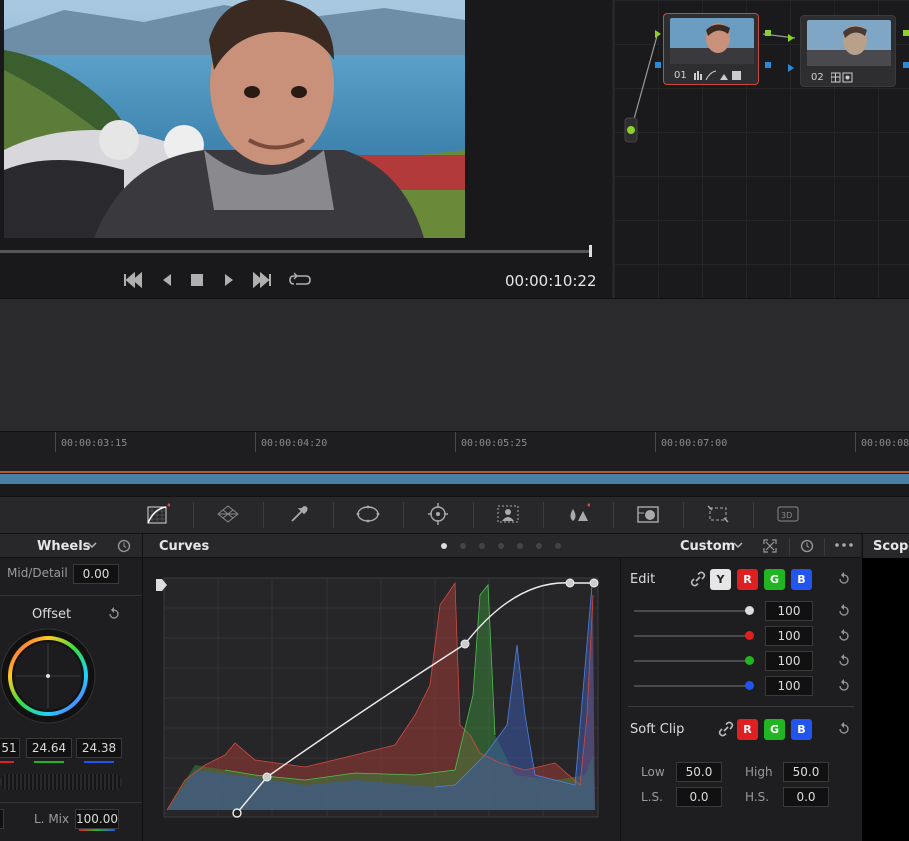  Describe the element at coordinates (2, 819) in the screenshot. I see `hidden-field` at that location.